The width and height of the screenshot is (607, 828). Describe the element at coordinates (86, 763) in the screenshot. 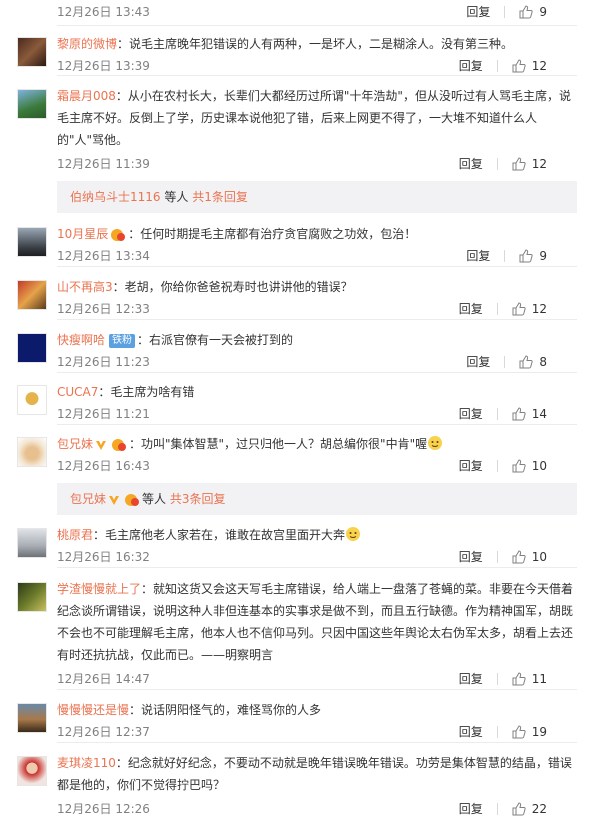

I see `comment-username: 麦琪凌110` at that location.